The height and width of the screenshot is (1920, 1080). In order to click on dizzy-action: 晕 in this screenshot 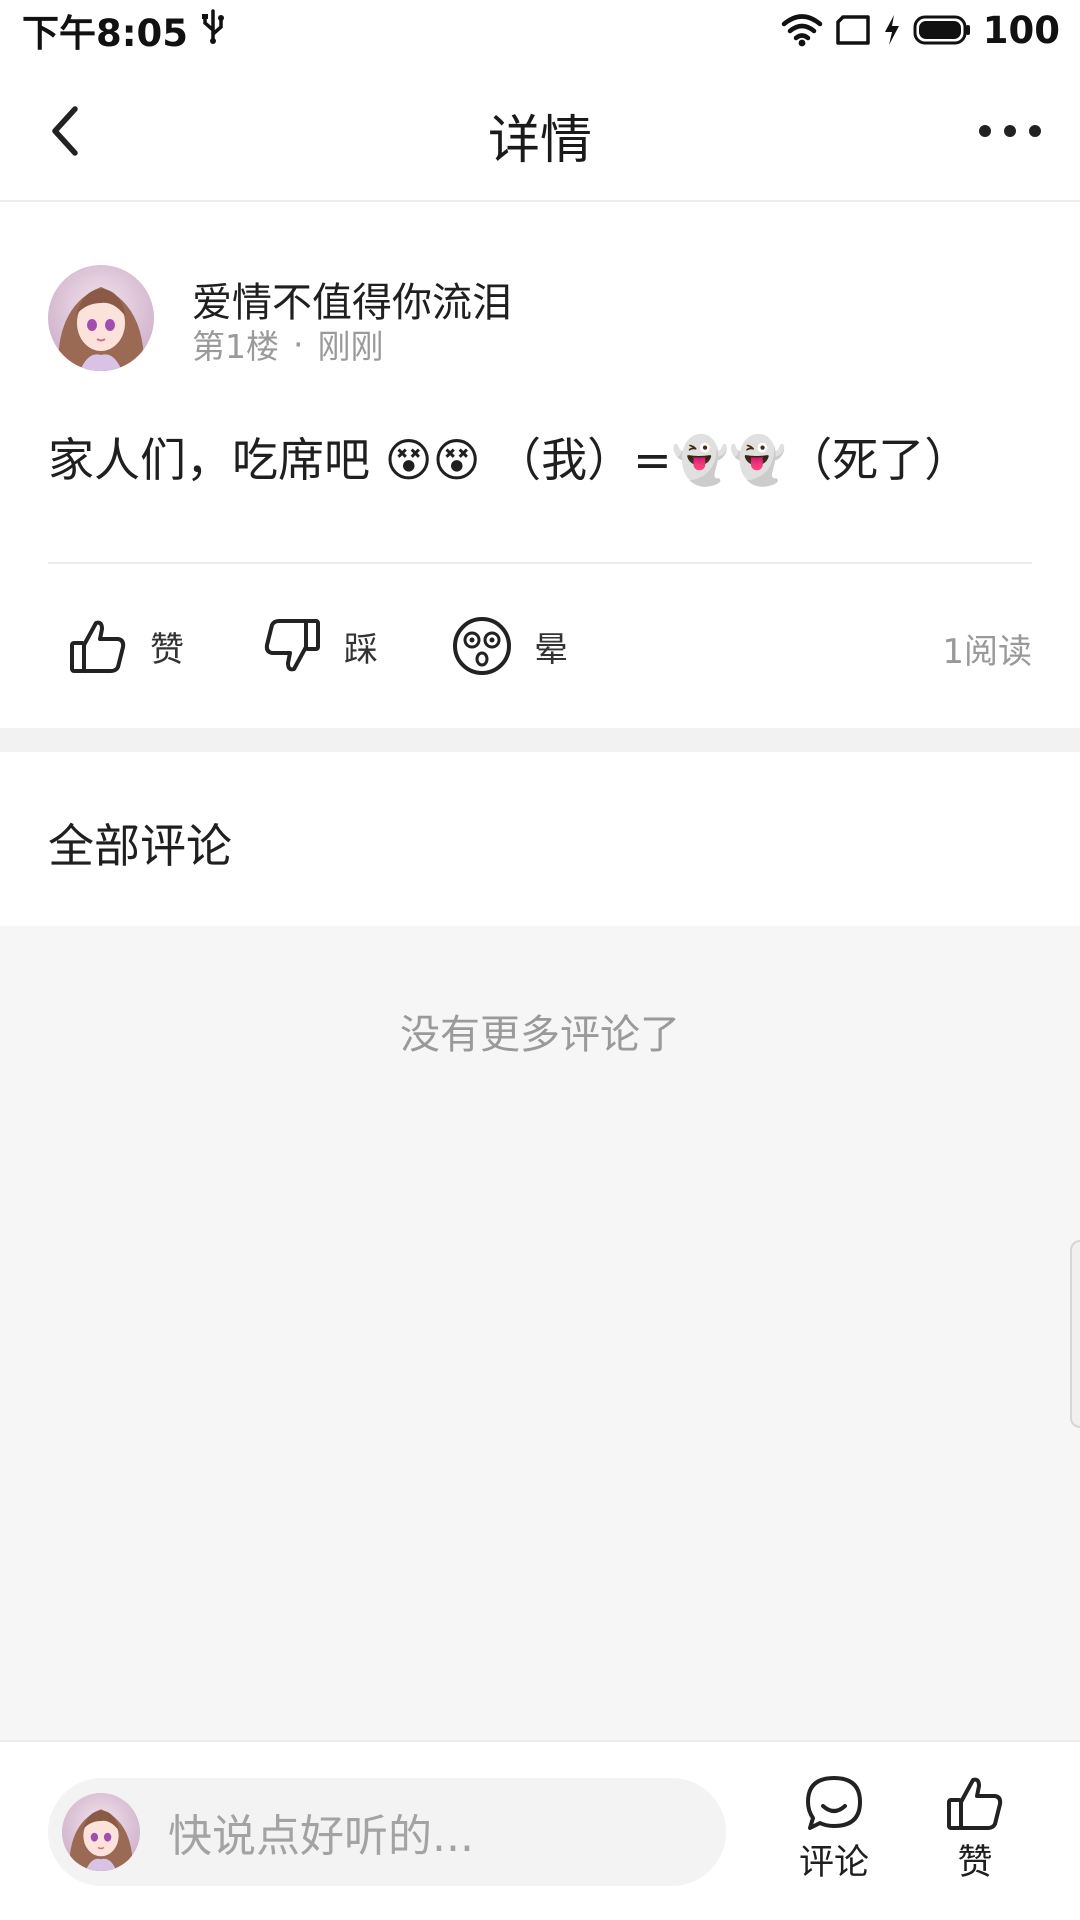, I will do `click(510, 646)`.